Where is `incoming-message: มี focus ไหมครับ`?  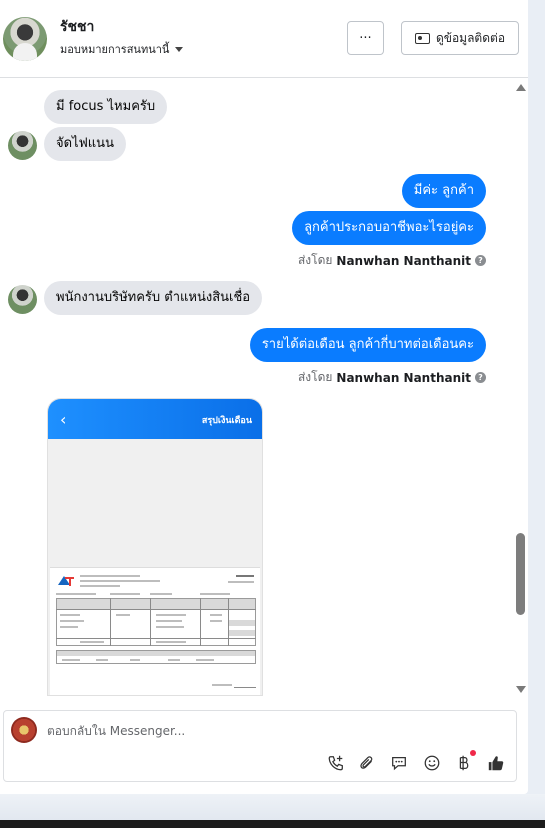 incoming-message: มี focus ไหมครับ is located at coordinates (106, 107).